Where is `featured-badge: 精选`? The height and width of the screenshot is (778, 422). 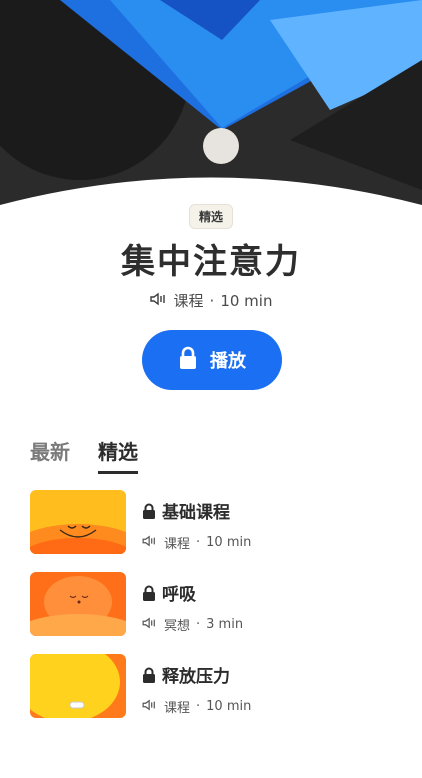 featured-badge: 精选 is located at coordinates (211, 216).